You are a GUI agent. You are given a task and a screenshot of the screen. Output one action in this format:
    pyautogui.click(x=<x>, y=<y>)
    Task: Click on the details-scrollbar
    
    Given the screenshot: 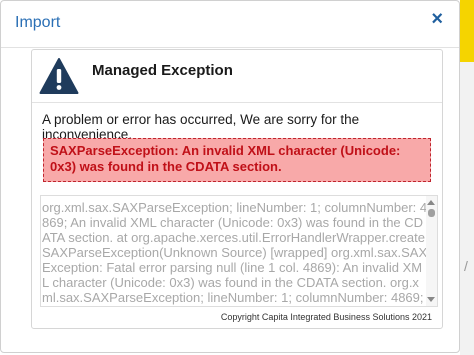 What is the action you would take?
    pyautogui.click(x=431, y=251)
    